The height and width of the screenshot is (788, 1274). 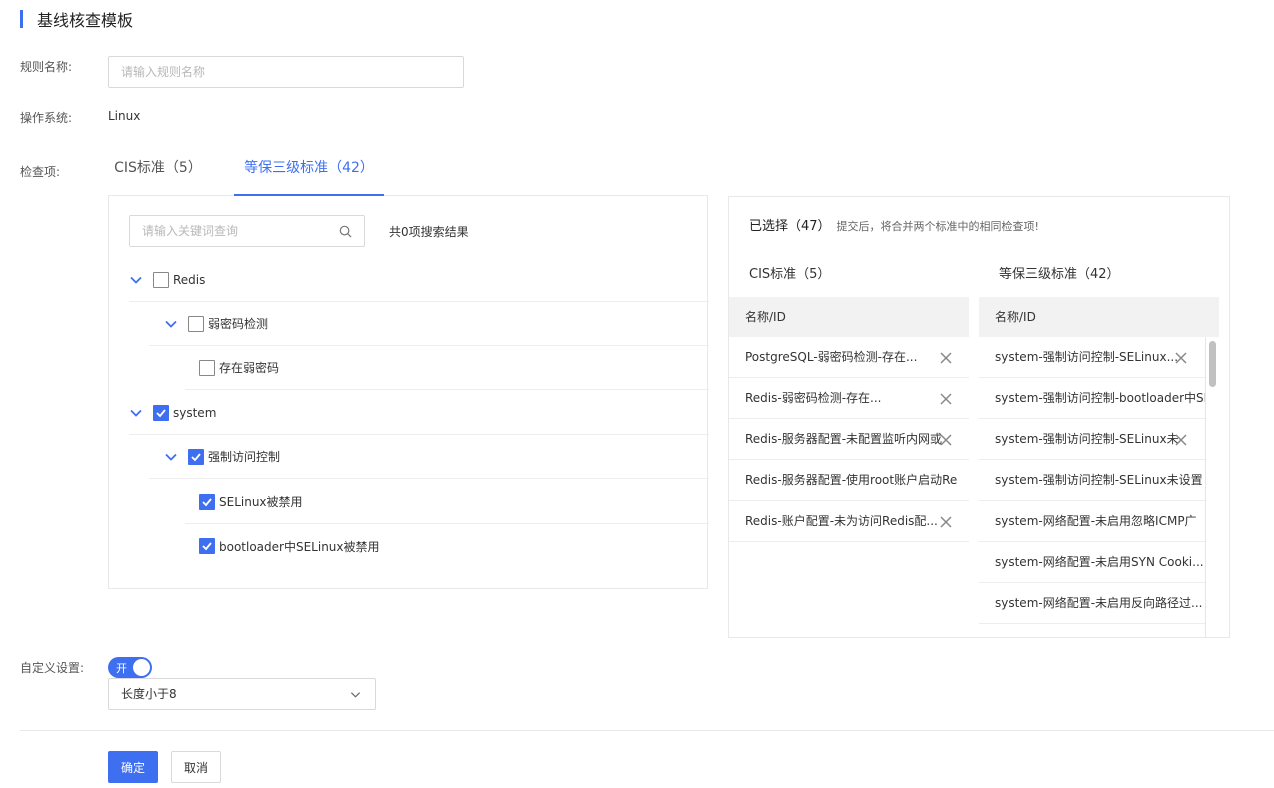 What do you see at coordinates (230, 231) in the screenshot?
I see `keyword-search-input` at bounding box center [230, 231].